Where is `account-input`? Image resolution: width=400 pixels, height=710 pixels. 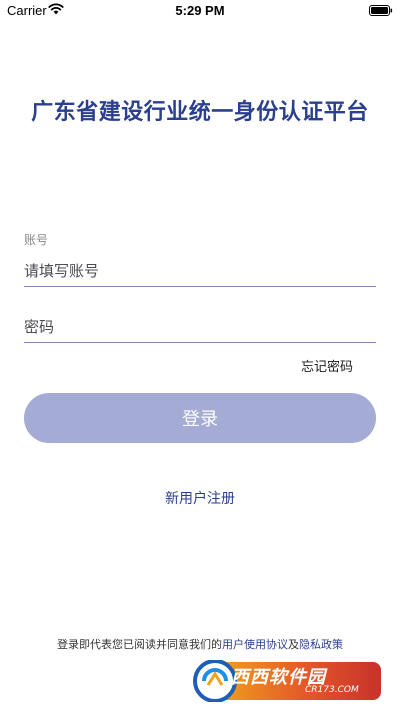
account-input is located at coordinates (200, 271).